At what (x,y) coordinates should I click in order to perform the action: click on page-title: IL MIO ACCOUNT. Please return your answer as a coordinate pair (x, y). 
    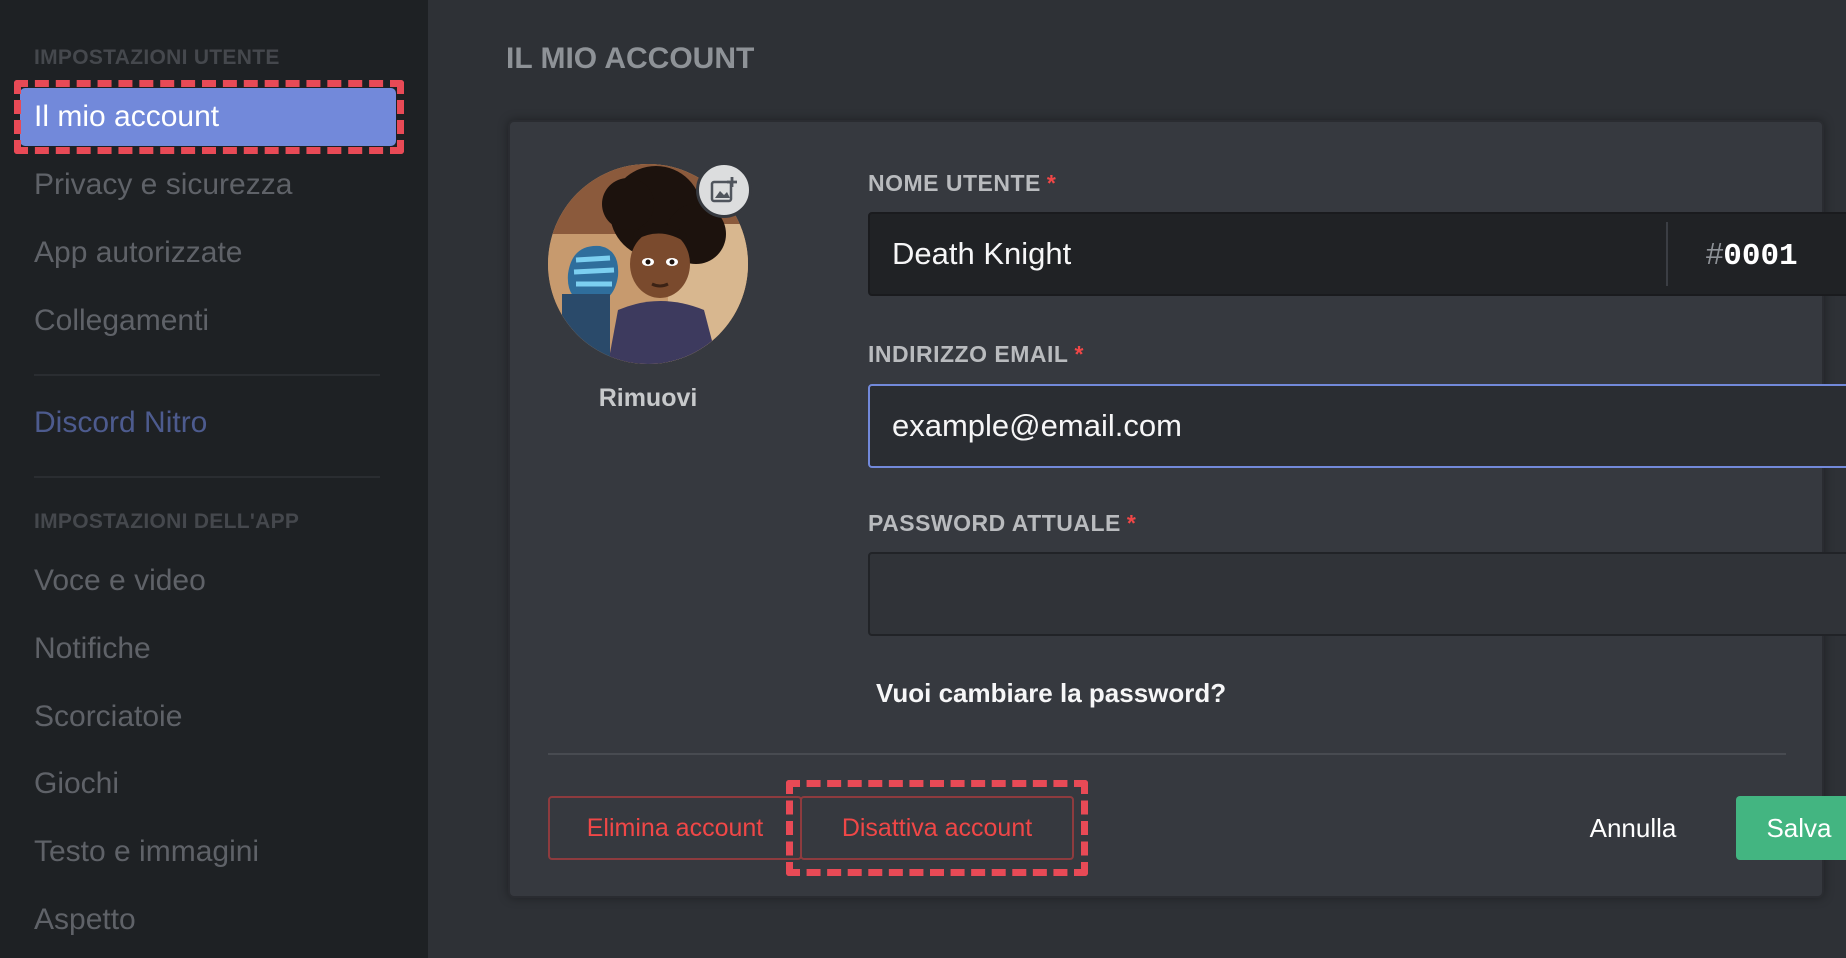
    Looking at the image, I should click on (630, 58).